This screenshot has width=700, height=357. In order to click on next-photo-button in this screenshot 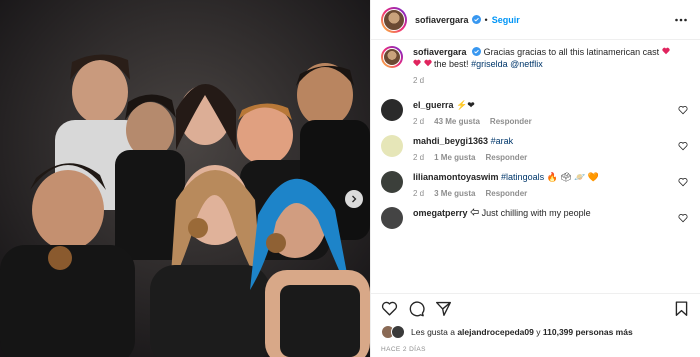, I will do `click(354, 199)`.